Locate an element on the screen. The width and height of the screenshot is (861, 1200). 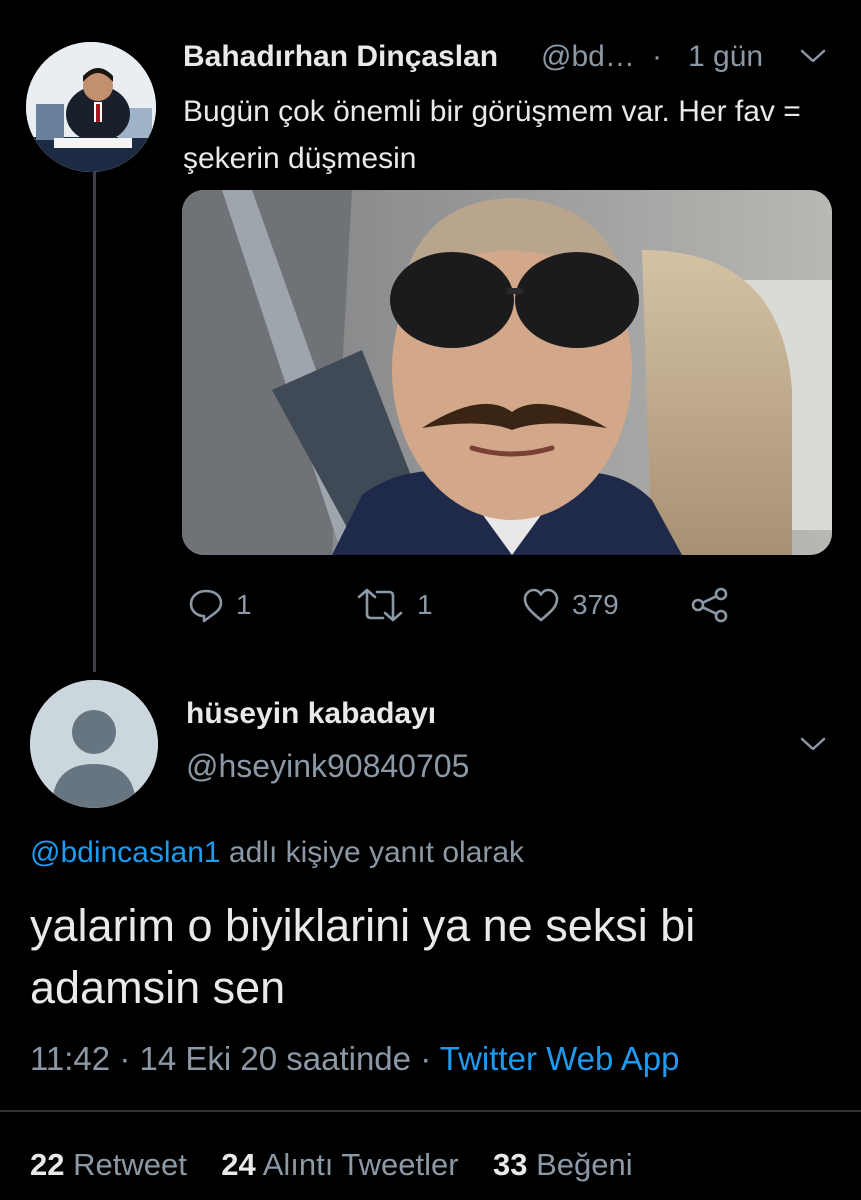
reply-action: 1 is located at coordinates (220, 605).